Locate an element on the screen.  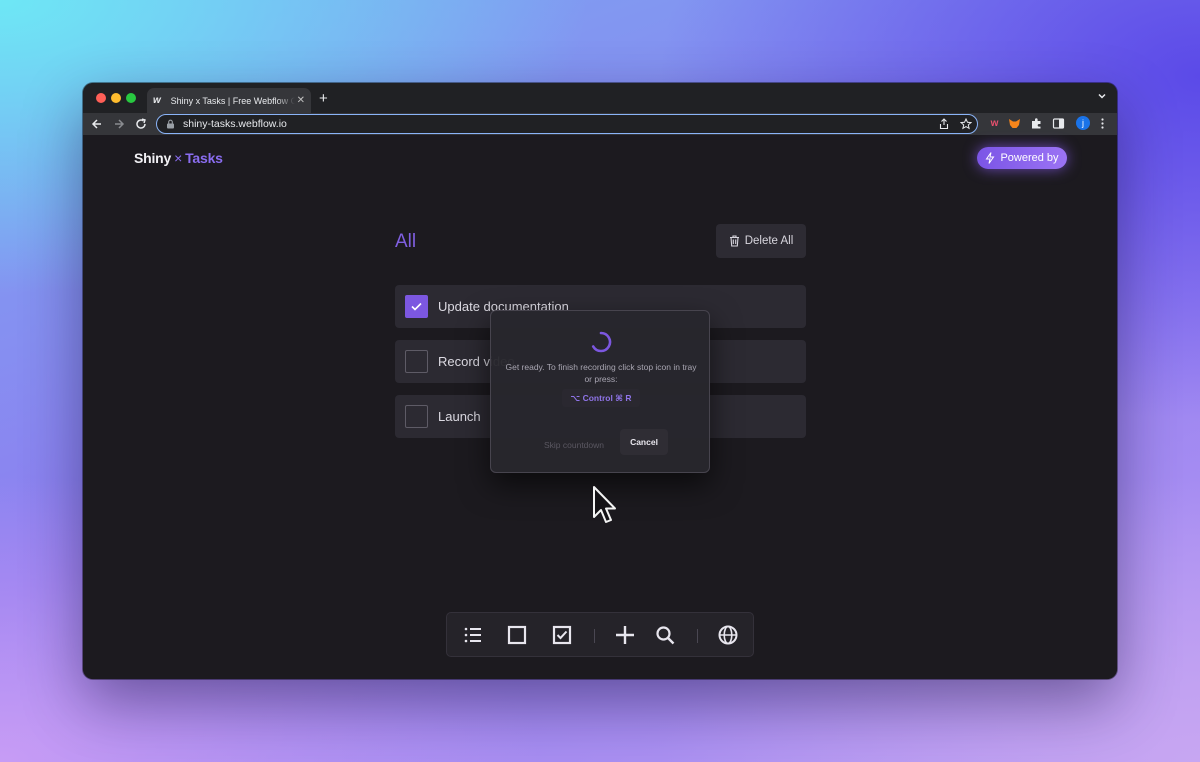
profile-avatar: j is located at coordinates (1083, 123).